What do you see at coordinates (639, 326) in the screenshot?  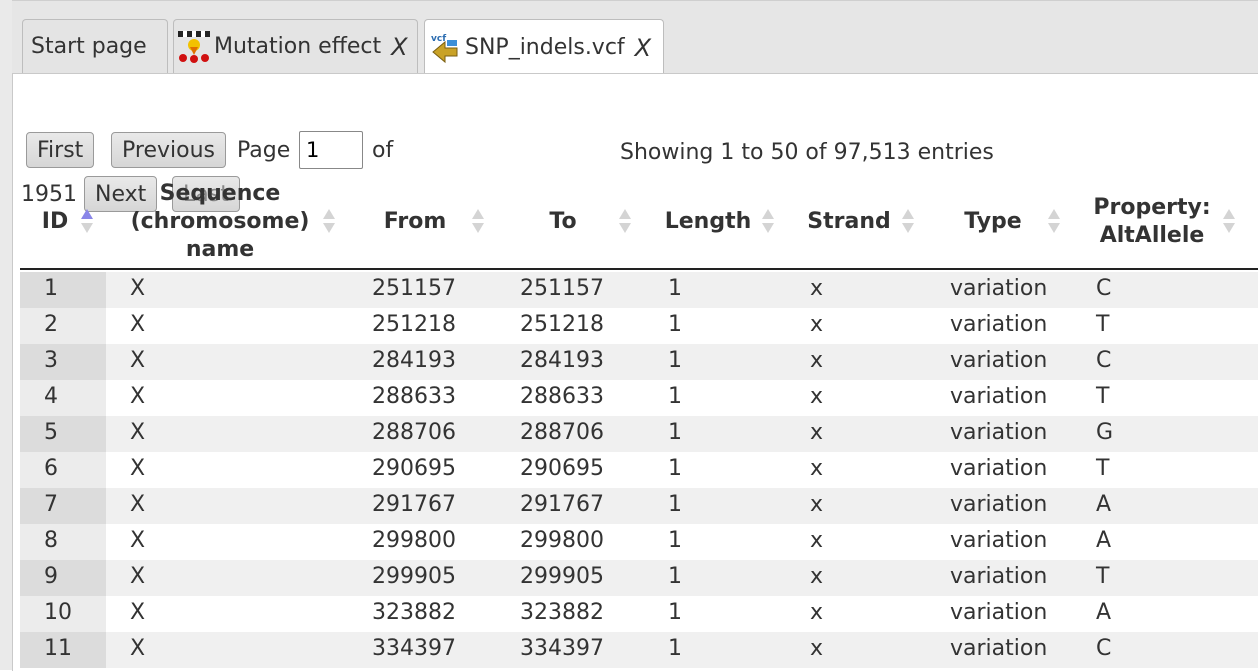 I see `table-row: 2 X 251218 251218 1 x variation T` at bounding box center [639, 326].